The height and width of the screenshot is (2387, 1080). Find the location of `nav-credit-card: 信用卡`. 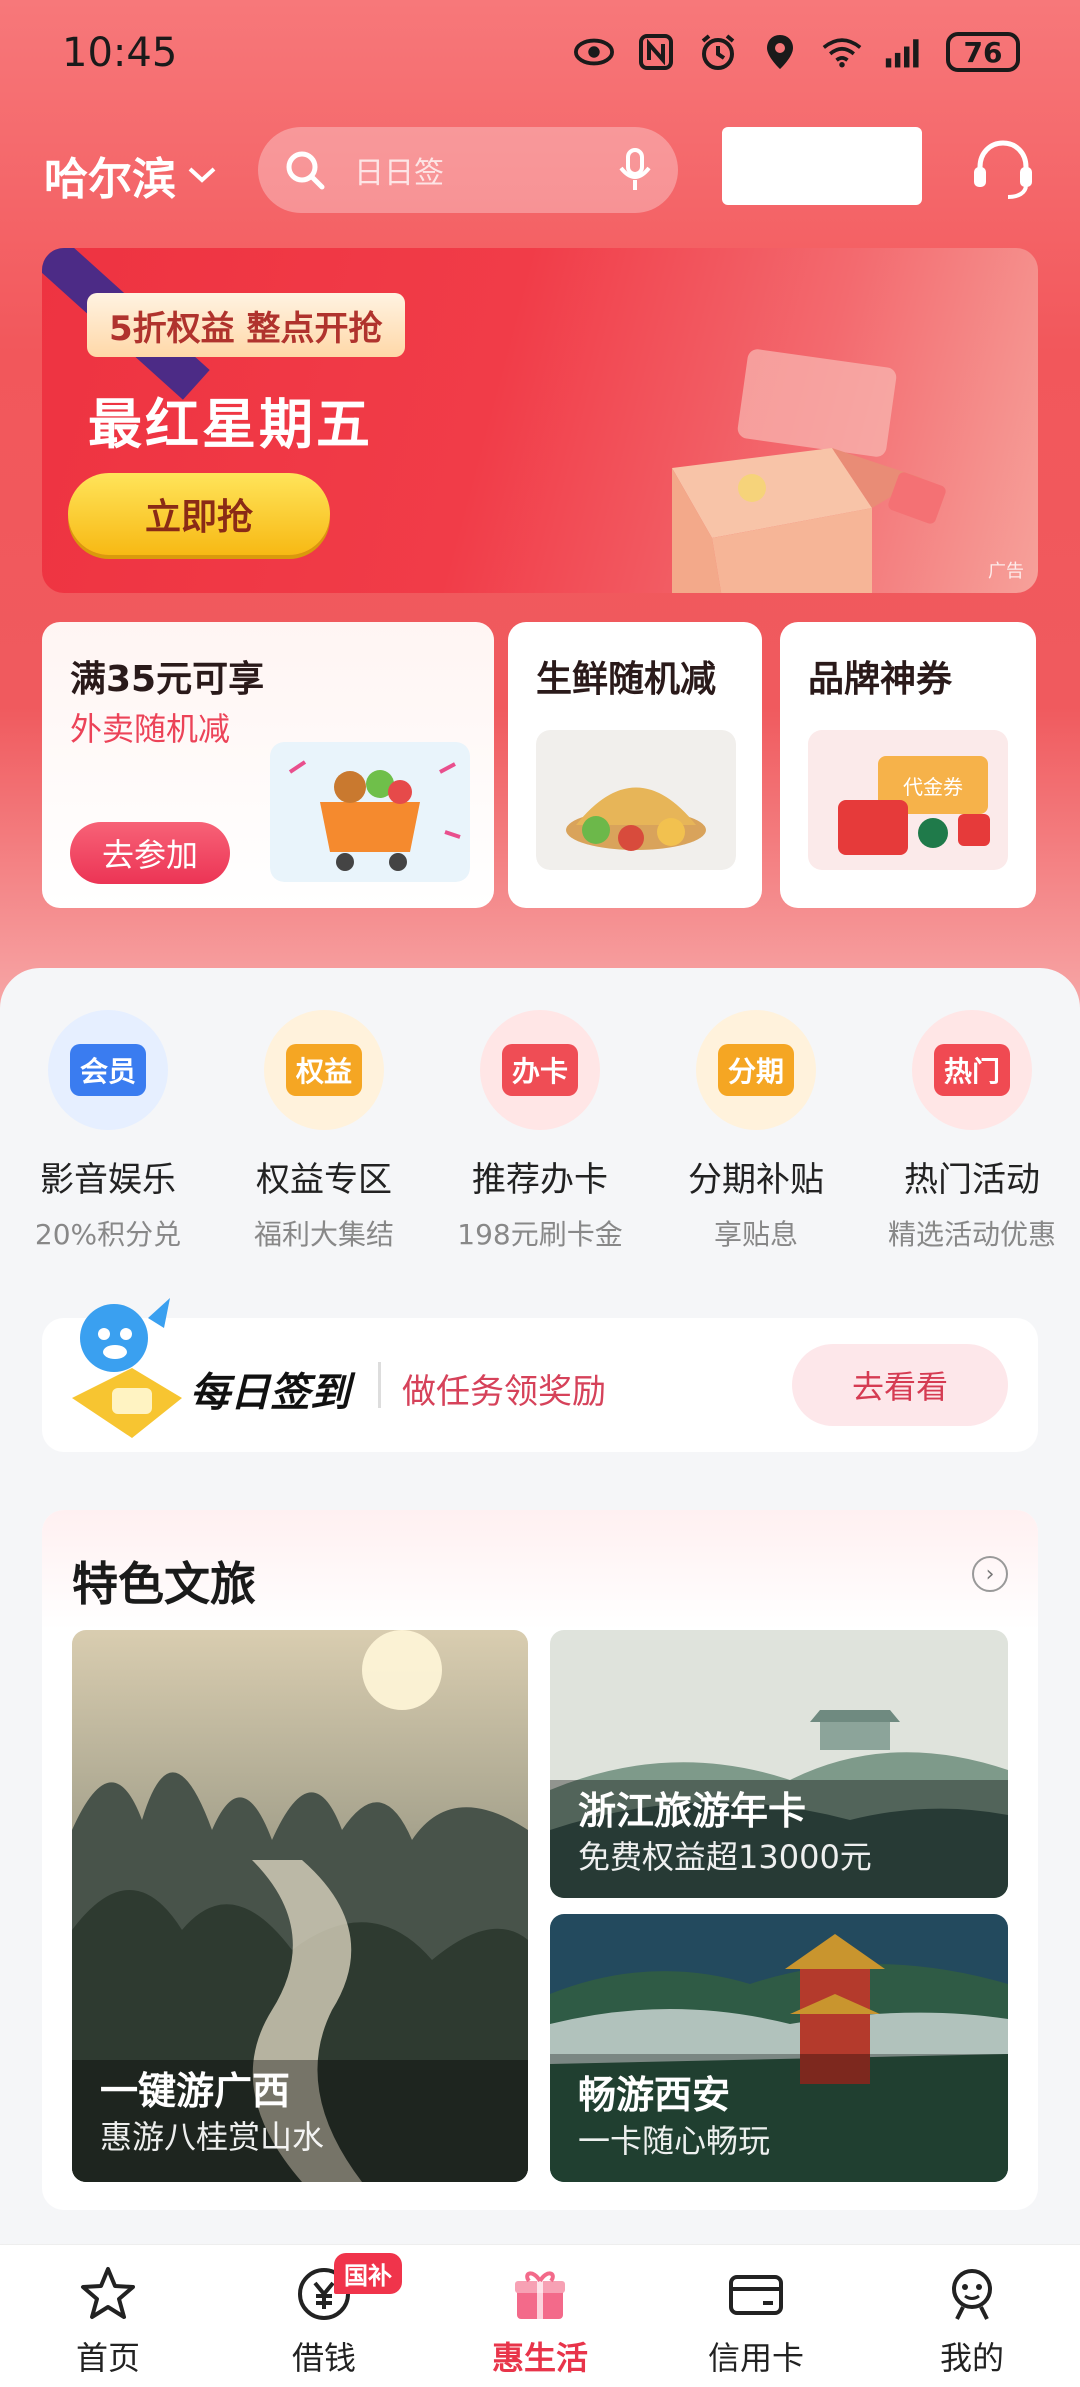

nav-credit-card: 信用卡 is located at coordinates (756, 2316).